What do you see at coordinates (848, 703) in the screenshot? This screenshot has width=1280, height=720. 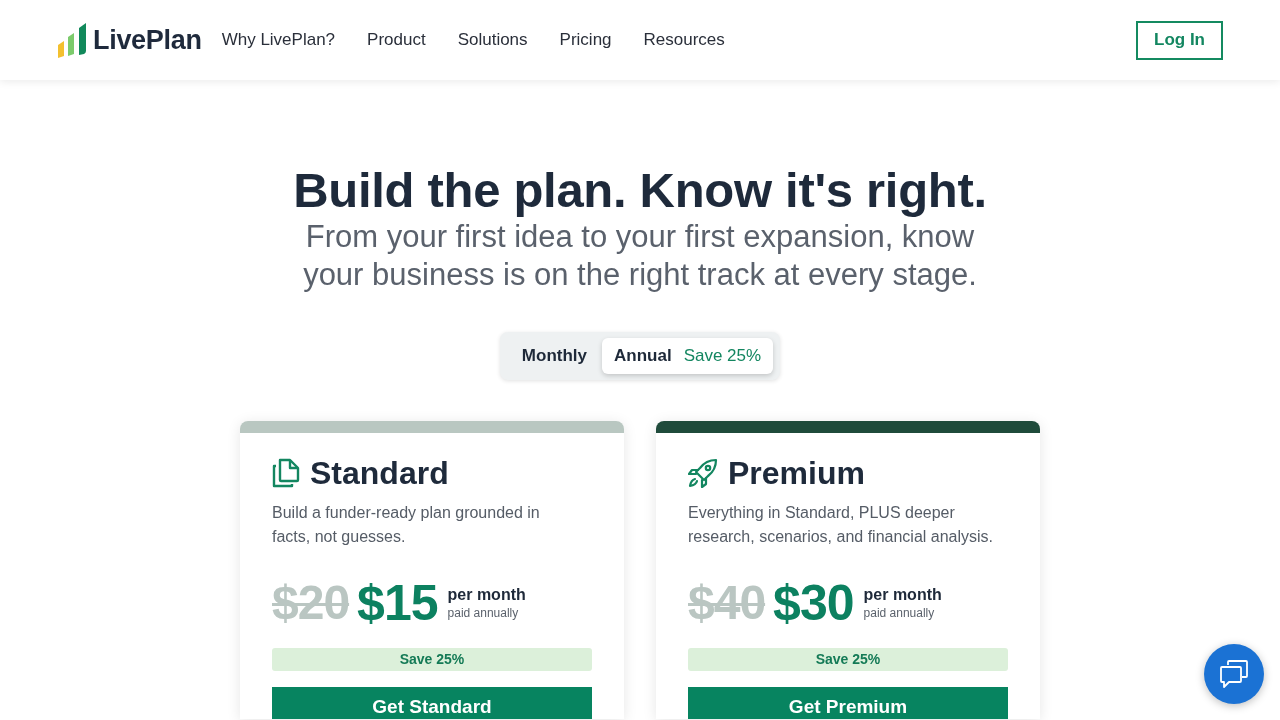 I see `get-plan-button: Get Premium` at bounding box center [848, 703].